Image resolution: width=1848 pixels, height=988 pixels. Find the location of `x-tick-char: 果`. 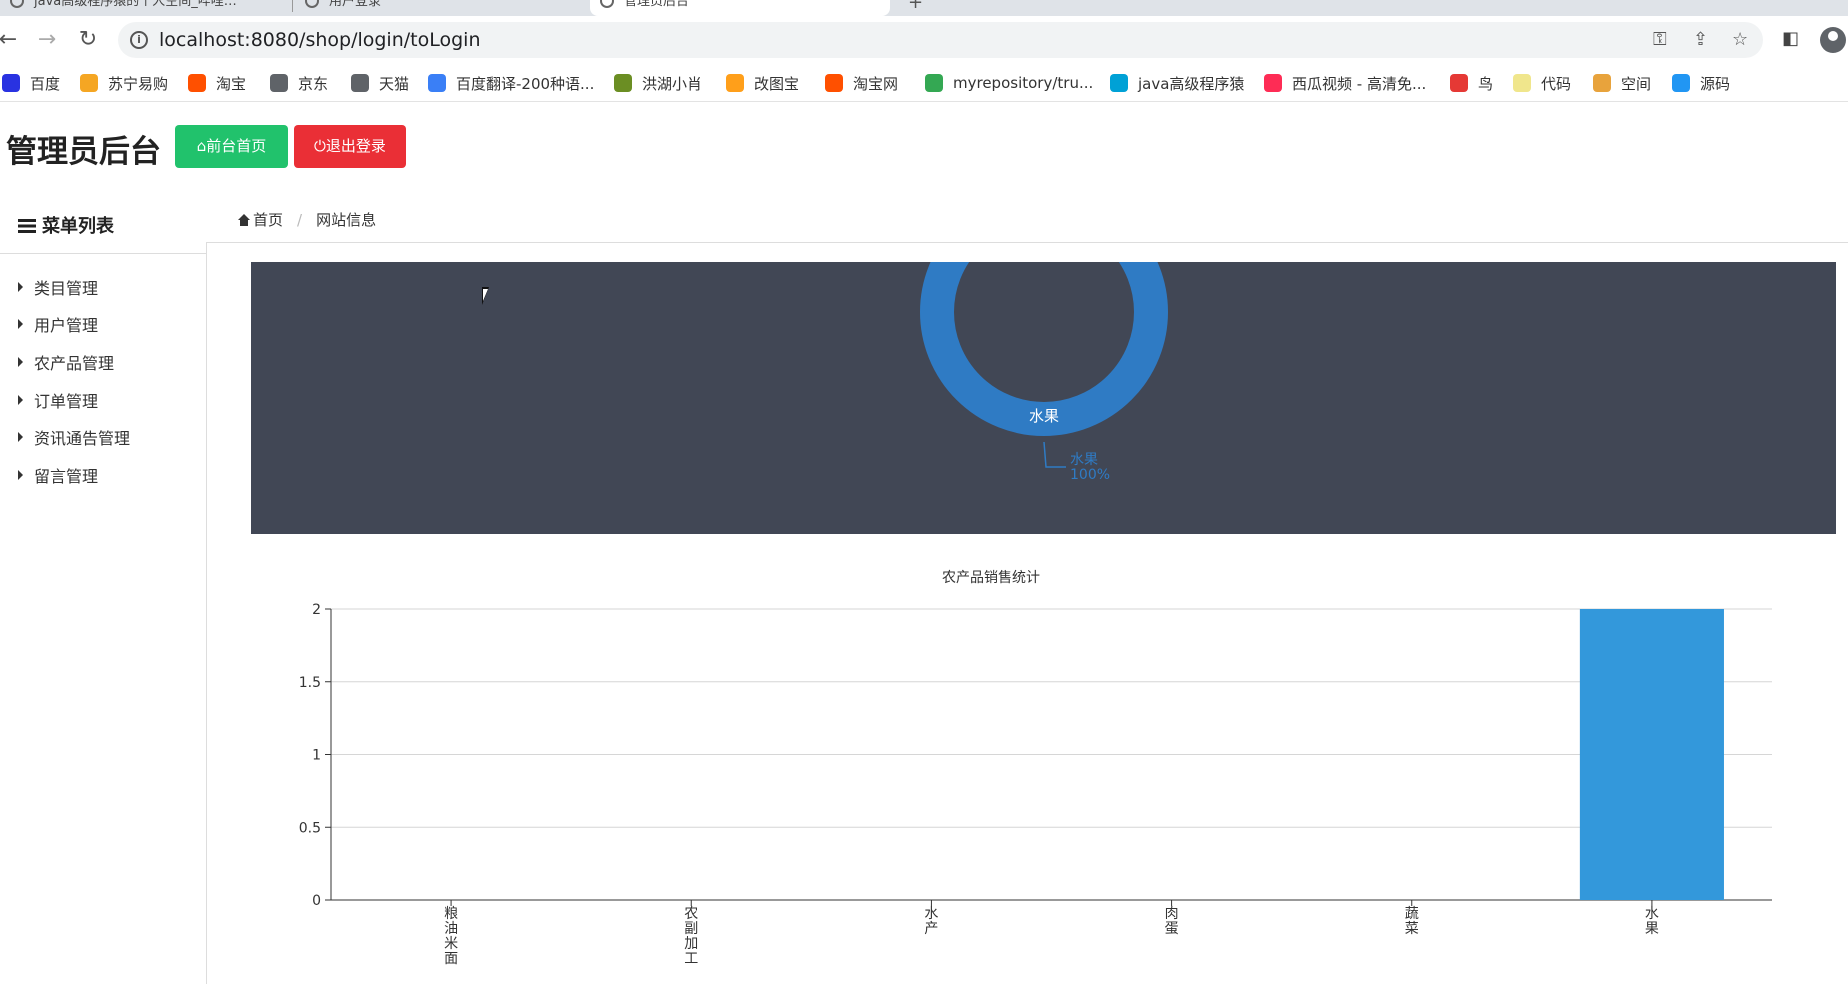

x-tick-char: 果 is located at coordinates (1652, 929).